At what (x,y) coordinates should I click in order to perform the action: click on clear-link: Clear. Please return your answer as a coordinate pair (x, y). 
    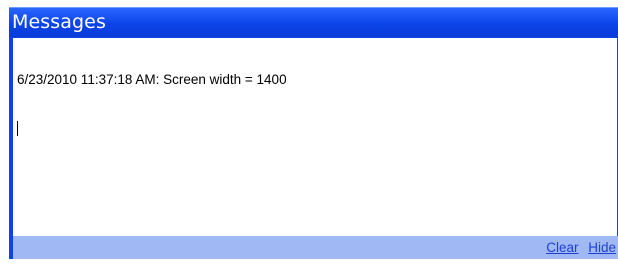
    Looking at the image, I should click on (562, 247).